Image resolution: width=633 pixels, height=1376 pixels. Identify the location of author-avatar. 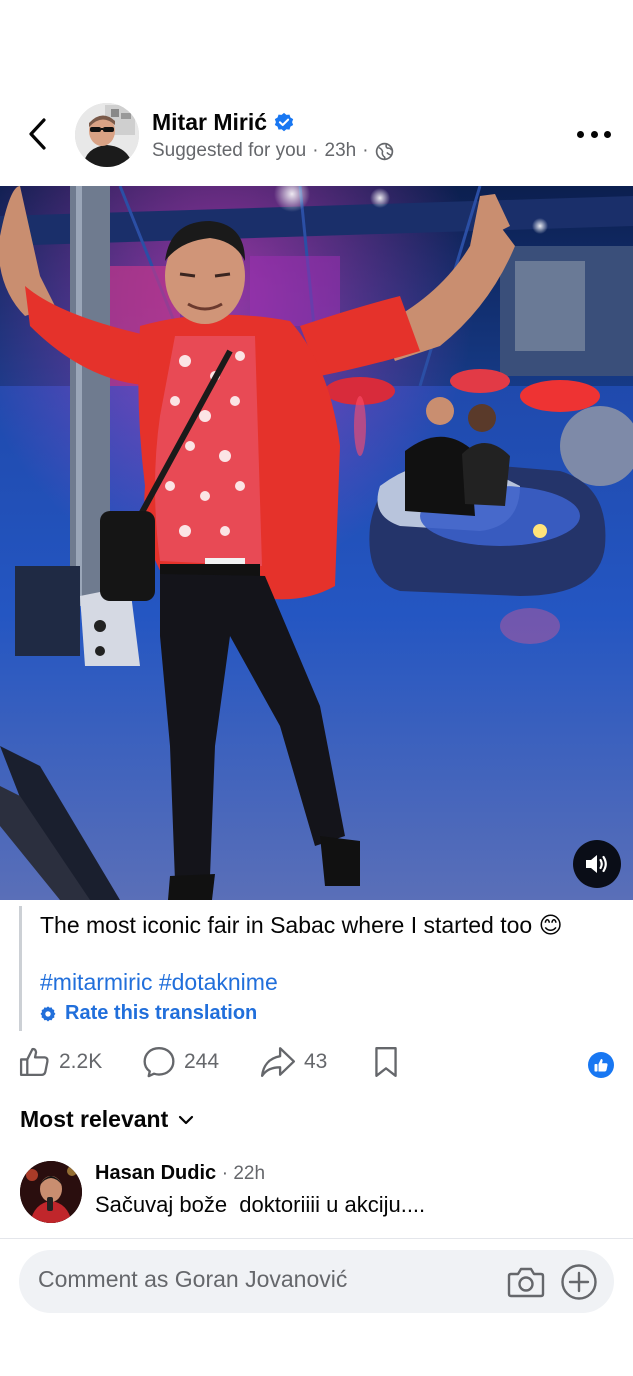
(107, 135).